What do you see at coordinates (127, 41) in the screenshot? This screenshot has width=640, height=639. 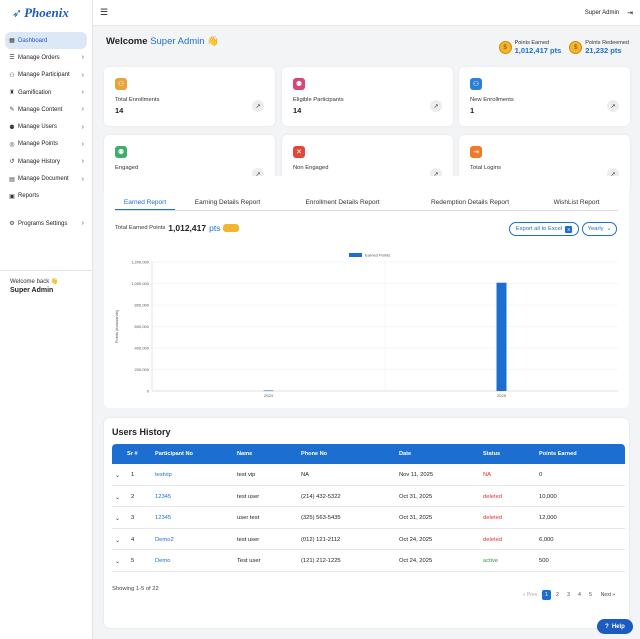 I see `welcome-text: Welcome` at bounding box center [127, 41].